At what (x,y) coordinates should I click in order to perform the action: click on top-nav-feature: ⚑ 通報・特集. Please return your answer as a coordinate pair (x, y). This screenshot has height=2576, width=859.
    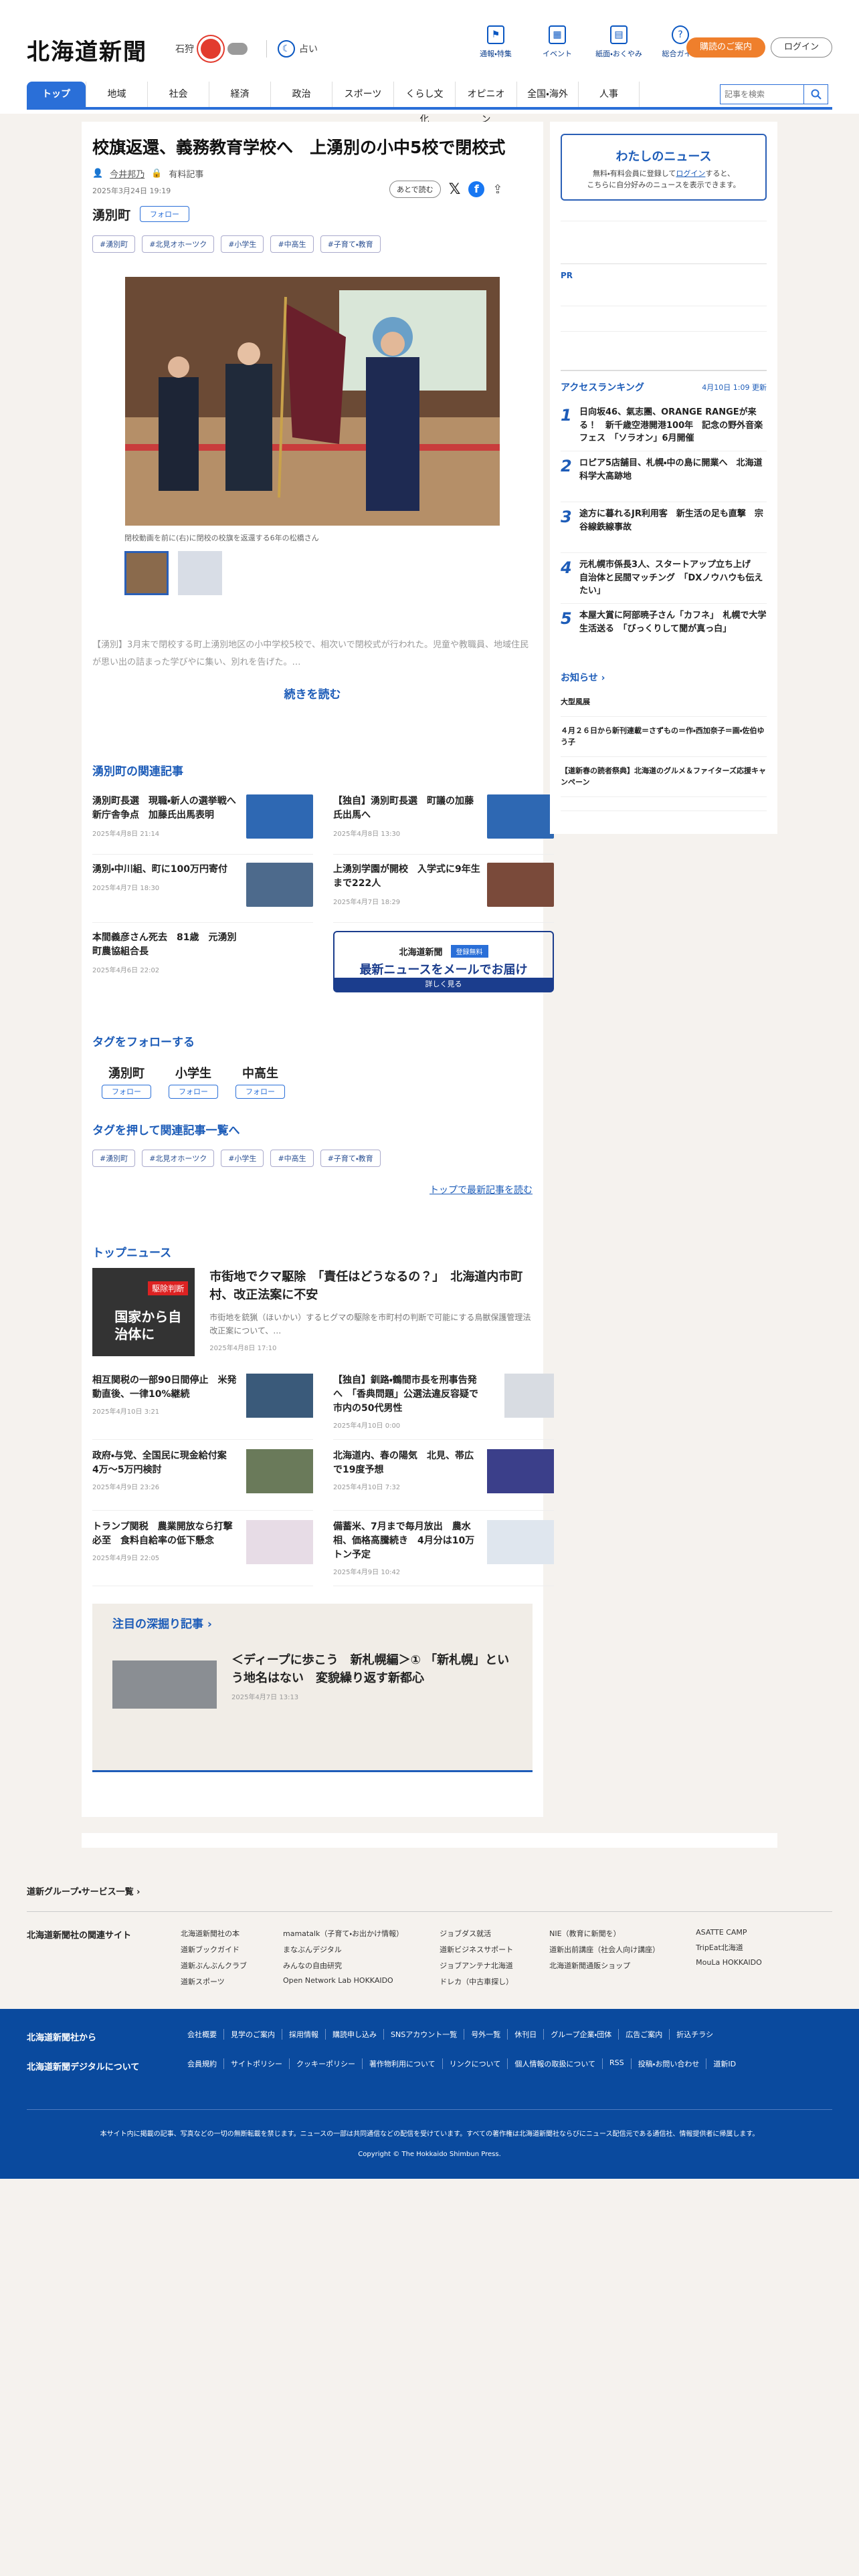
    Looking at the image, I should click on (495, 42).